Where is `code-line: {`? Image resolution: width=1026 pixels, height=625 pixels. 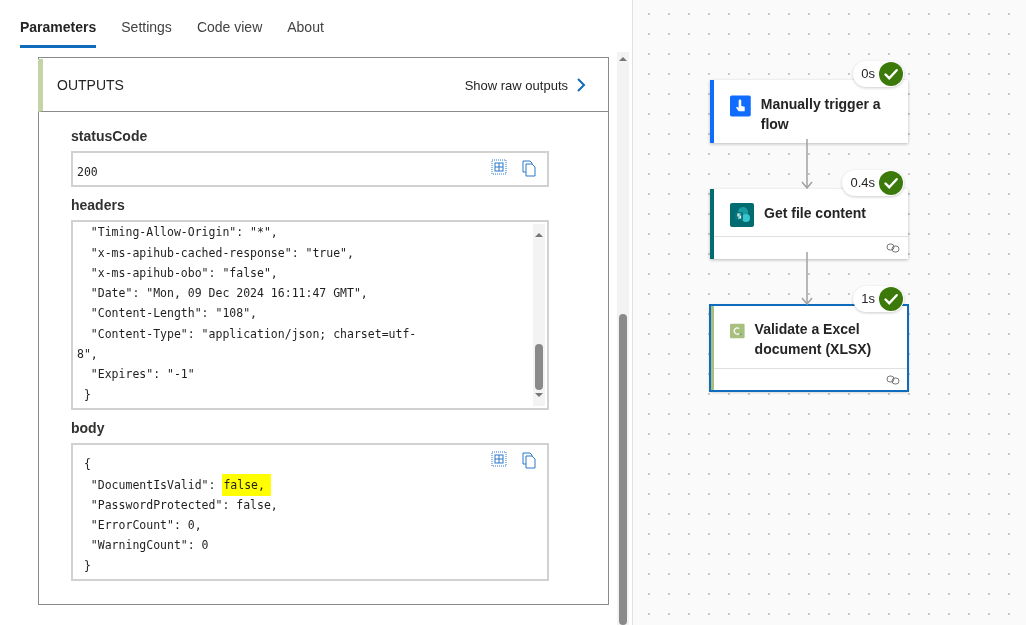 code-line: { is located at coordinates (86, 465).